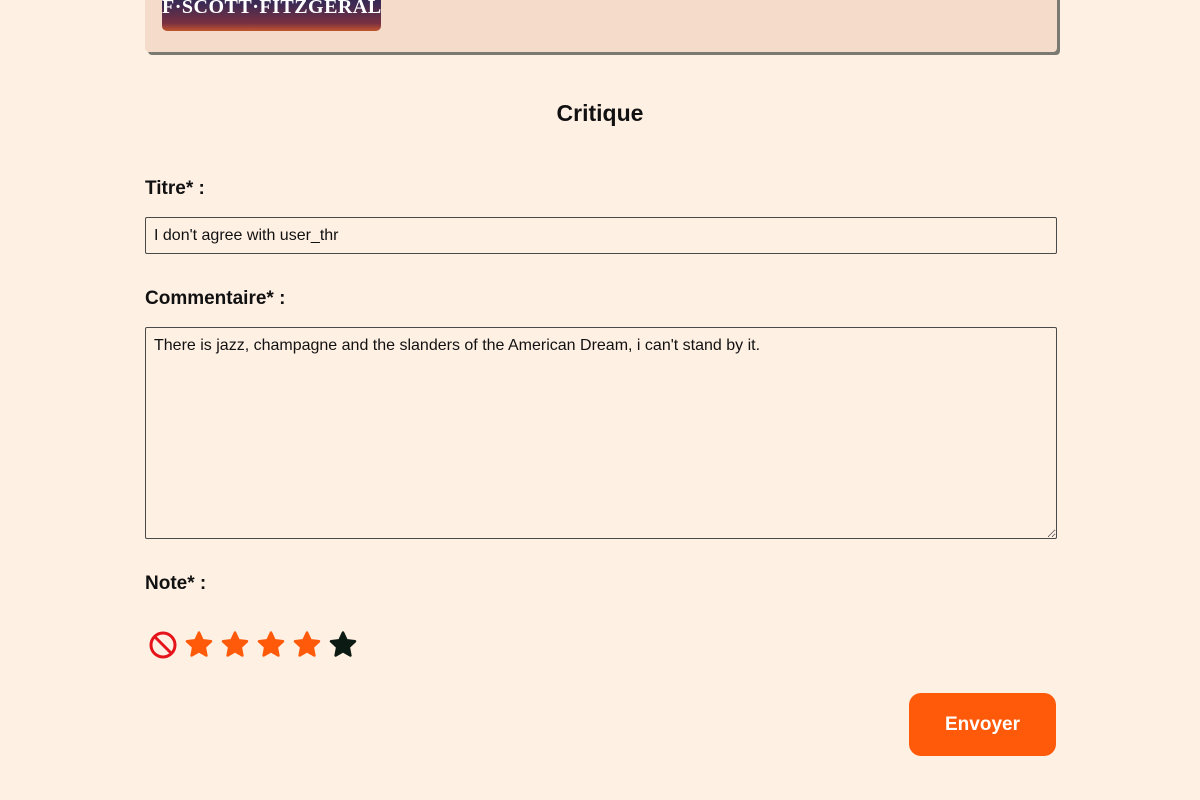 Image resolution: width=1200 pixels, height=800 pixels. I want to click on title-input, so click(601, 235).